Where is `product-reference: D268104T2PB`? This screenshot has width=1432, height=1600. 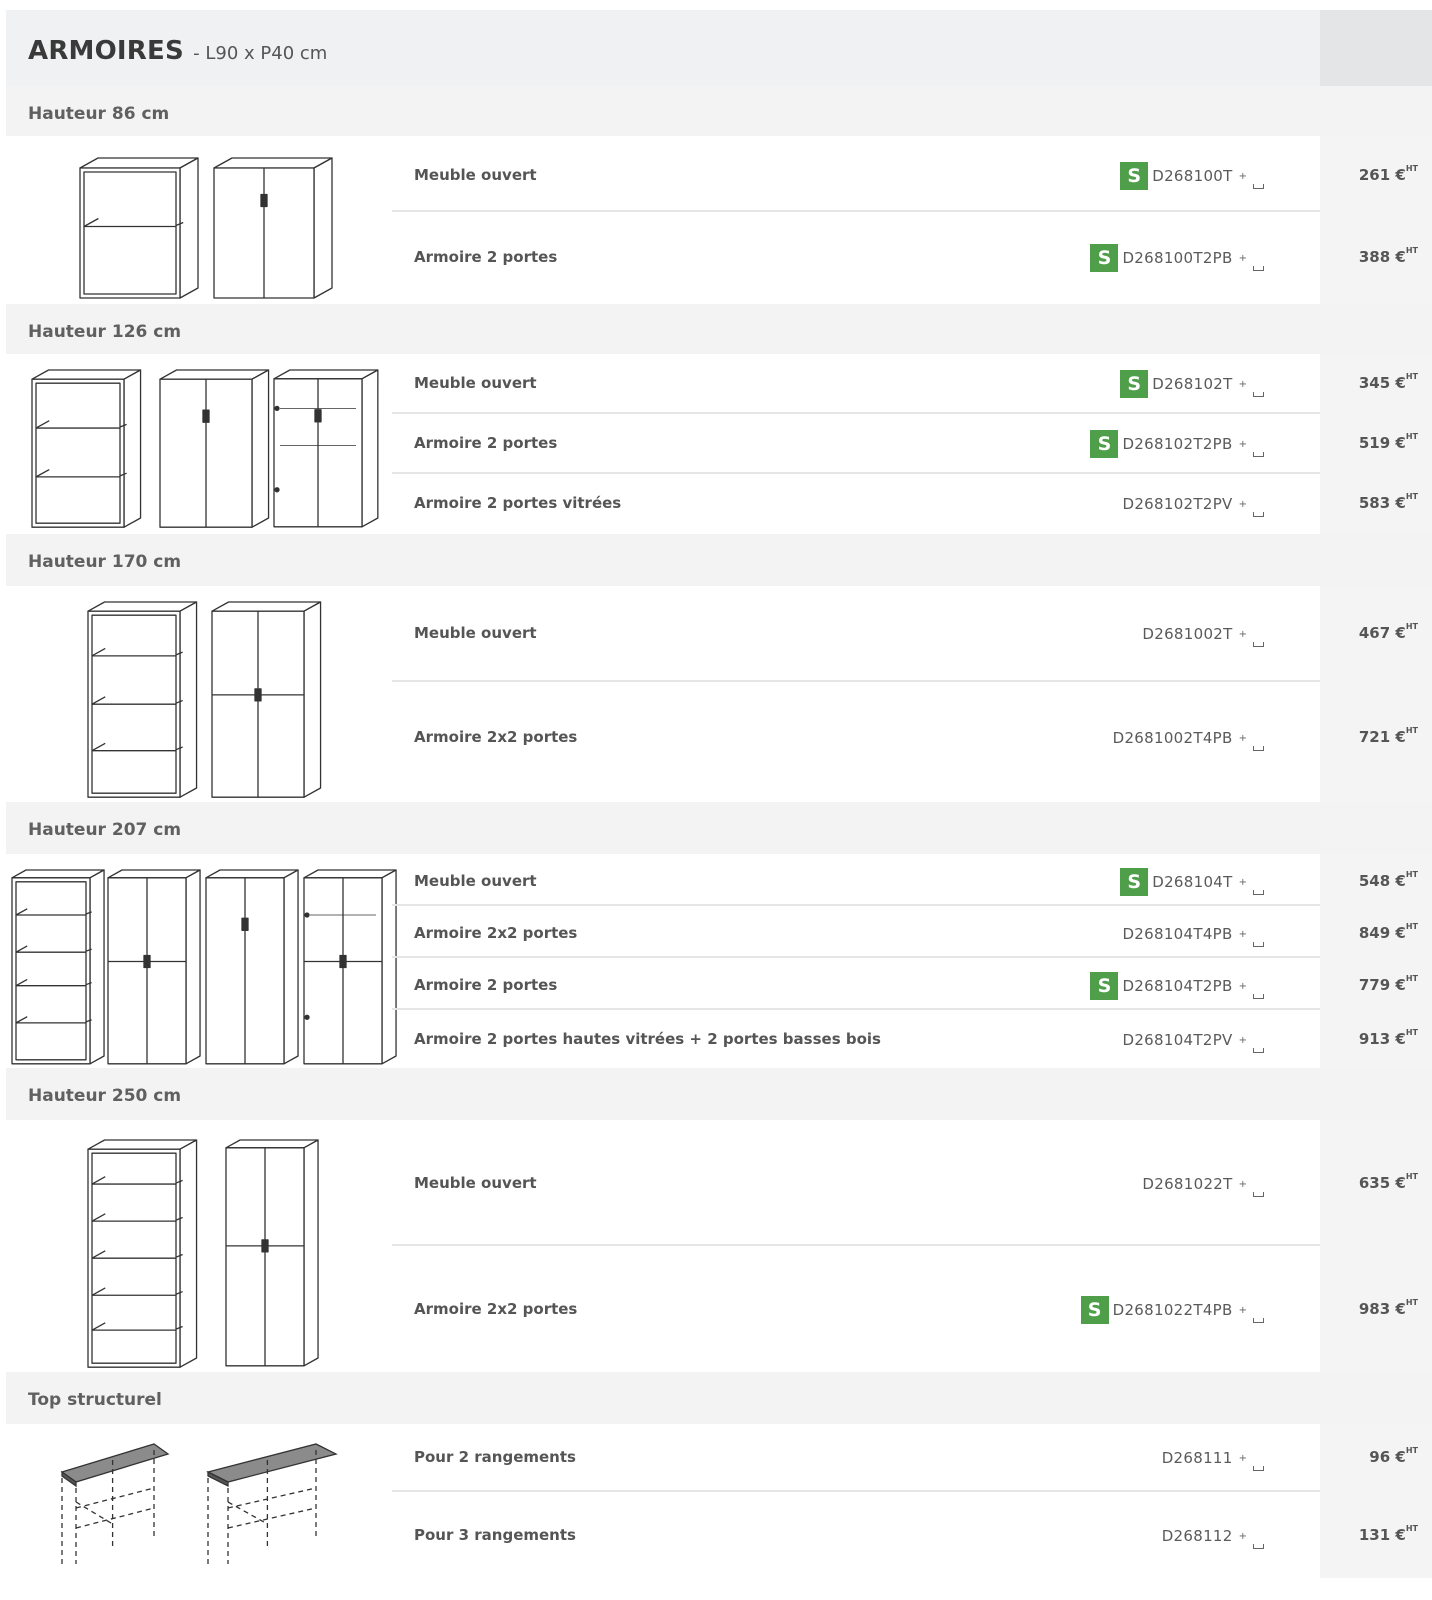 product-reference: D268104T2PB is located at coordinates (1177, 986).